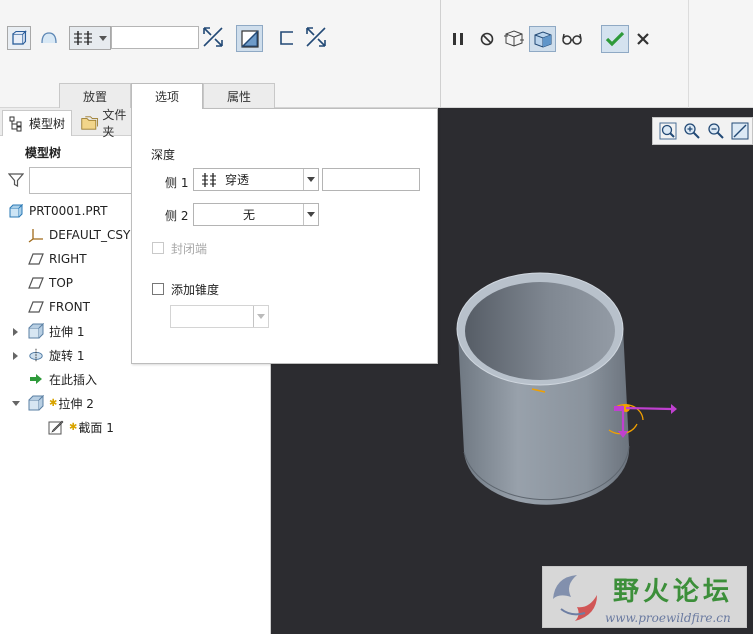 Image resolution: width=753 pixels, height=634 pixels. Describe the element at coordinates (95, 95) in the screenshot. I see `tab-placement: 放置` at that location.